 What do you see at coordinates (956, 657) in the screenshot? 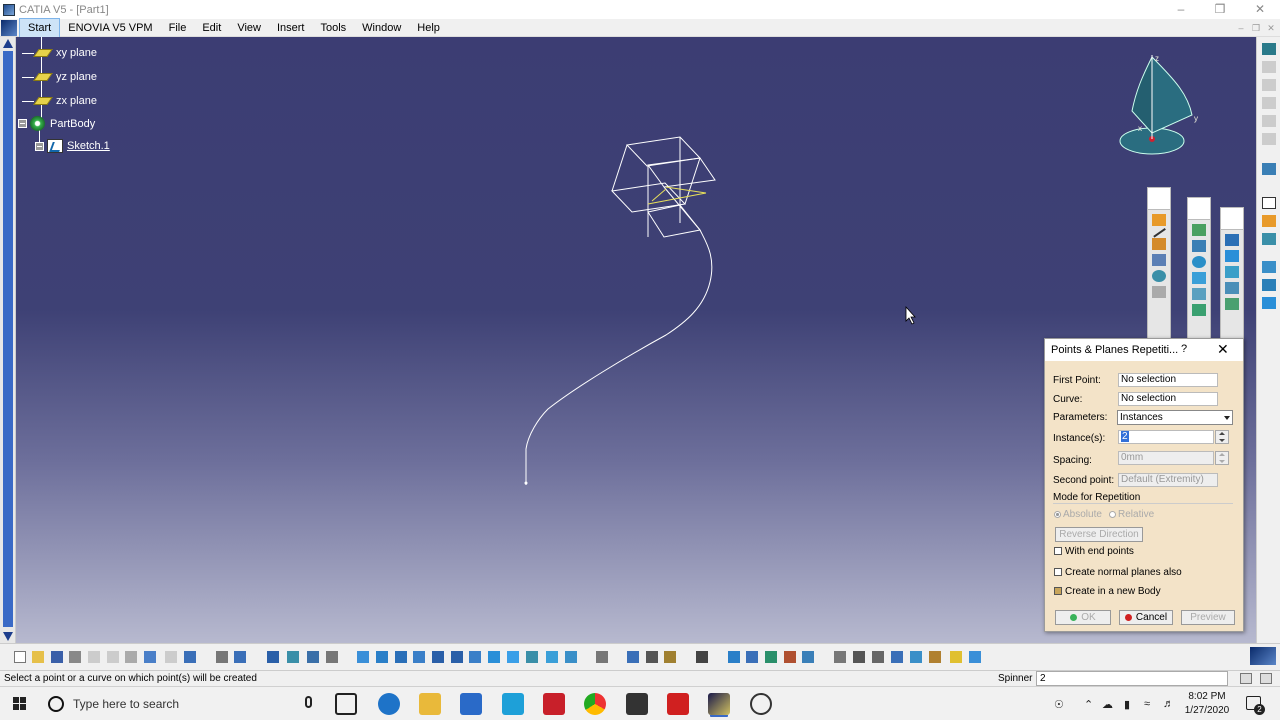
I see `quick-select-icon` at bounding box center [956, 657].